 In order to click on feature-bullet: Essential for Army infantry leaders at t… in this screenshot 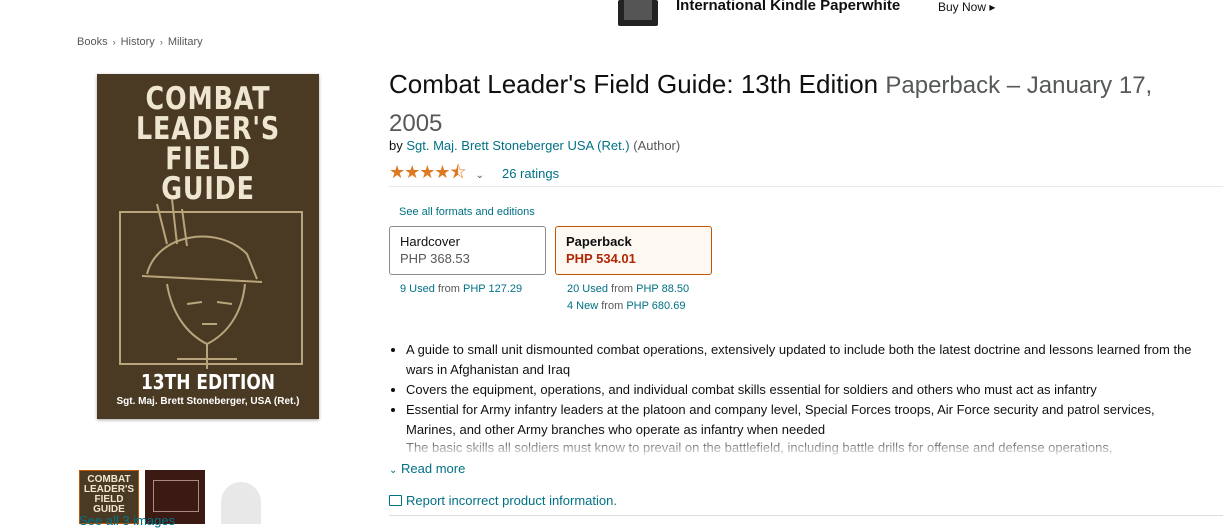, I will do `click(806, 420)`.